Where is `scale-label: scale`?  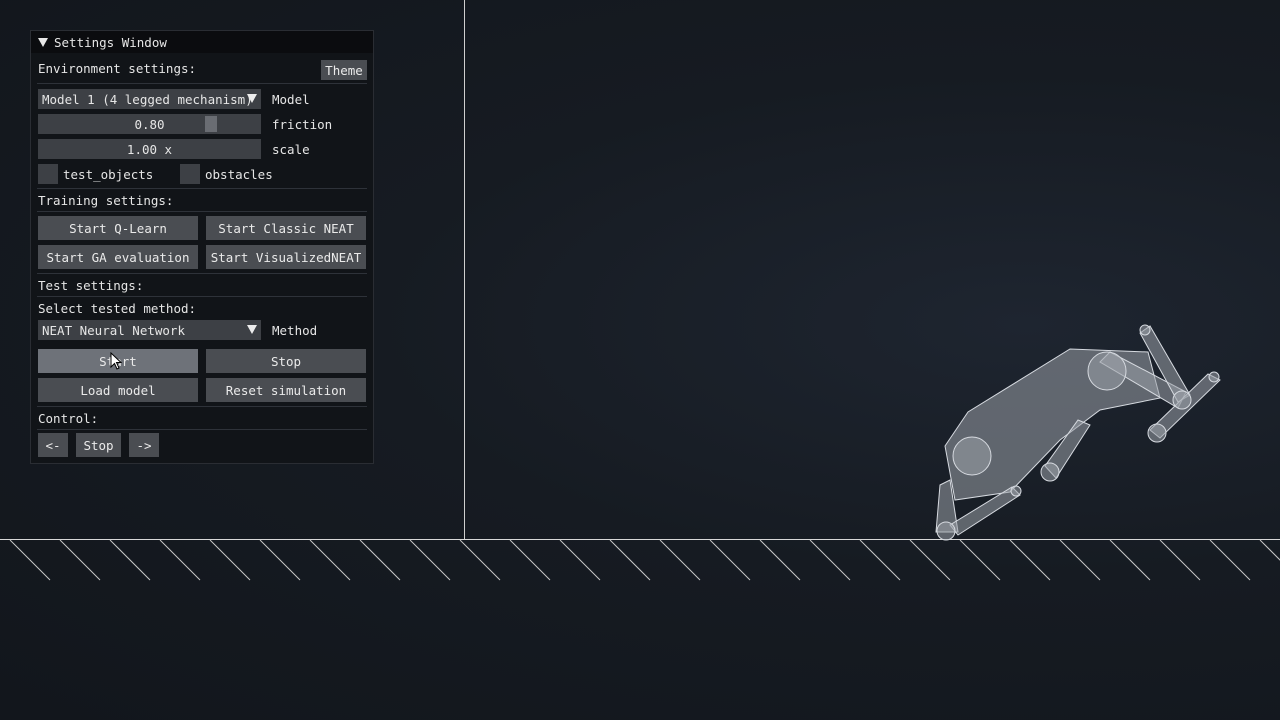 scale-label: scale is located at coordinates (291, 149).